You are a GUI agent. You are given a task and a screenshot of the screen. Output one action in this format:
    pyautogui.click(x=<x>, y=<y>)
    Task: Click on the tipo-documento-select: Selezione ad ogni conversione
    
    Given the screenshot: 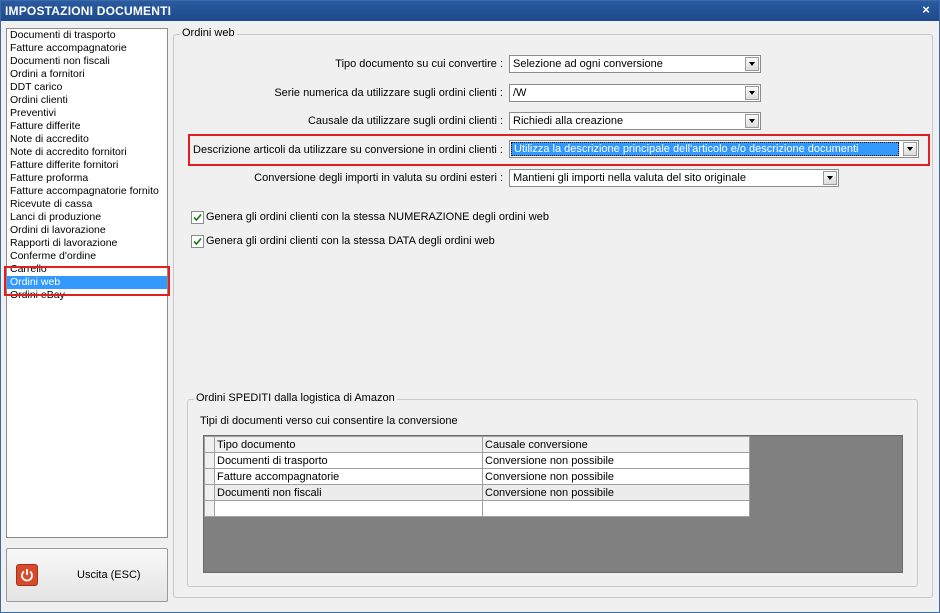 What is the action you would take?
    pyautogui.click(x=635, y=64)
    